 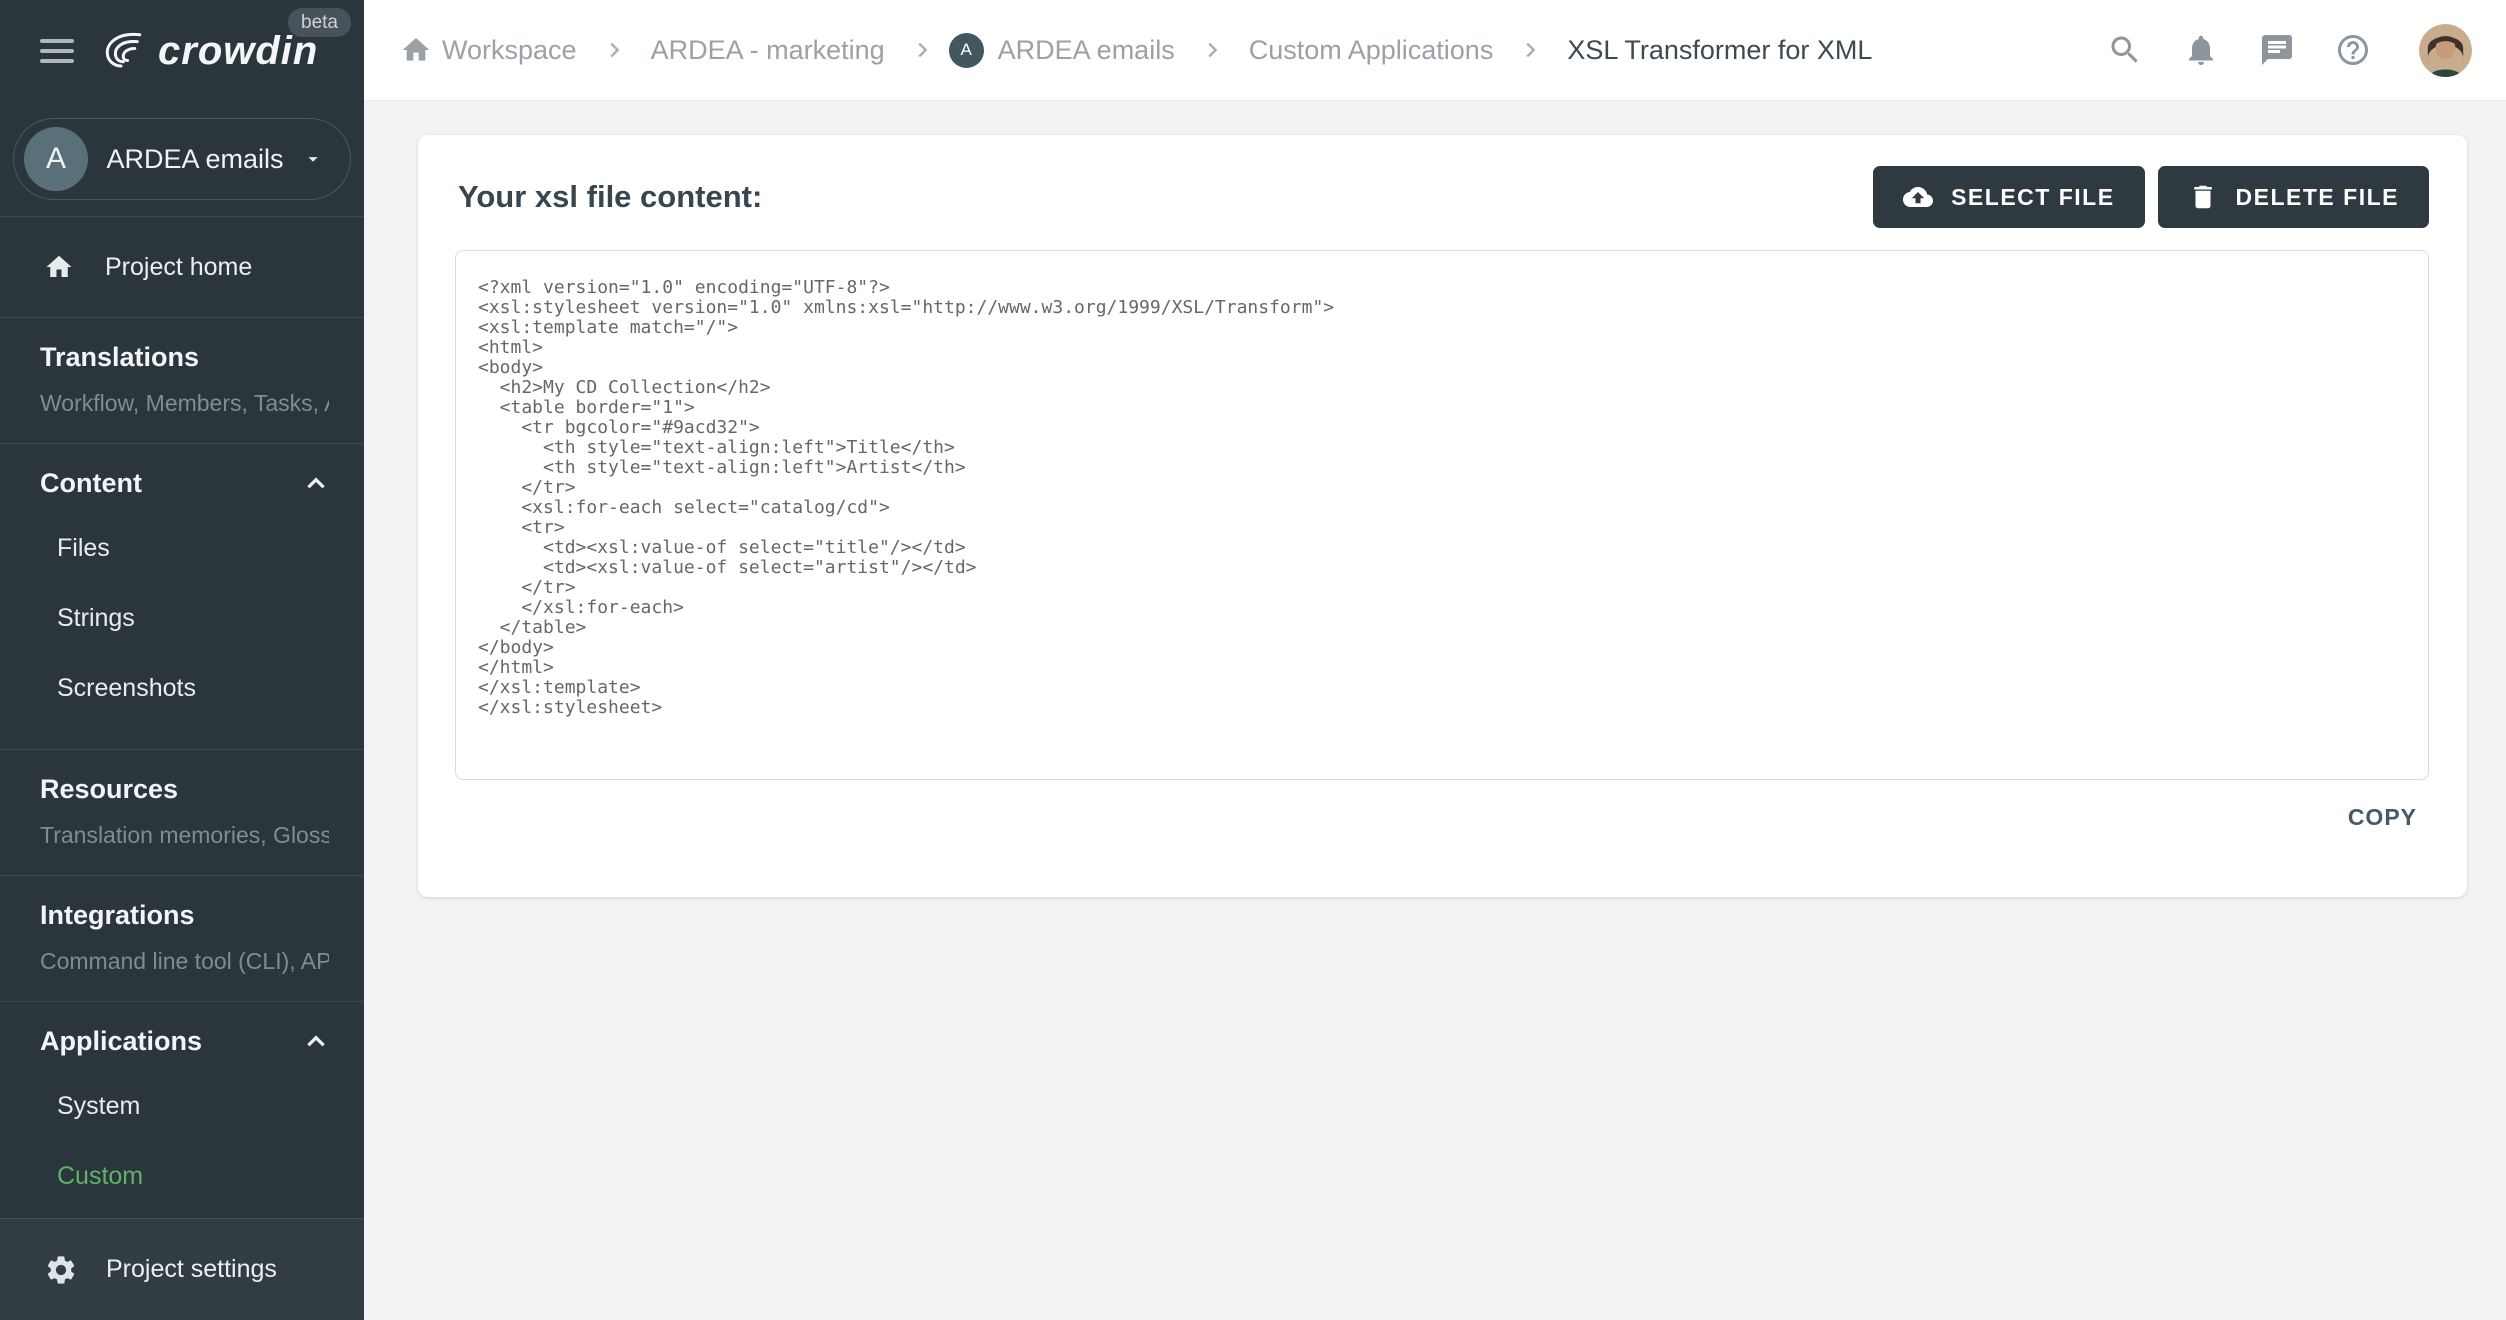 What do you see at coordinates (313, 159) in the screenshot?
I see `chevron-down-icon` at bounding box center [313, 159].